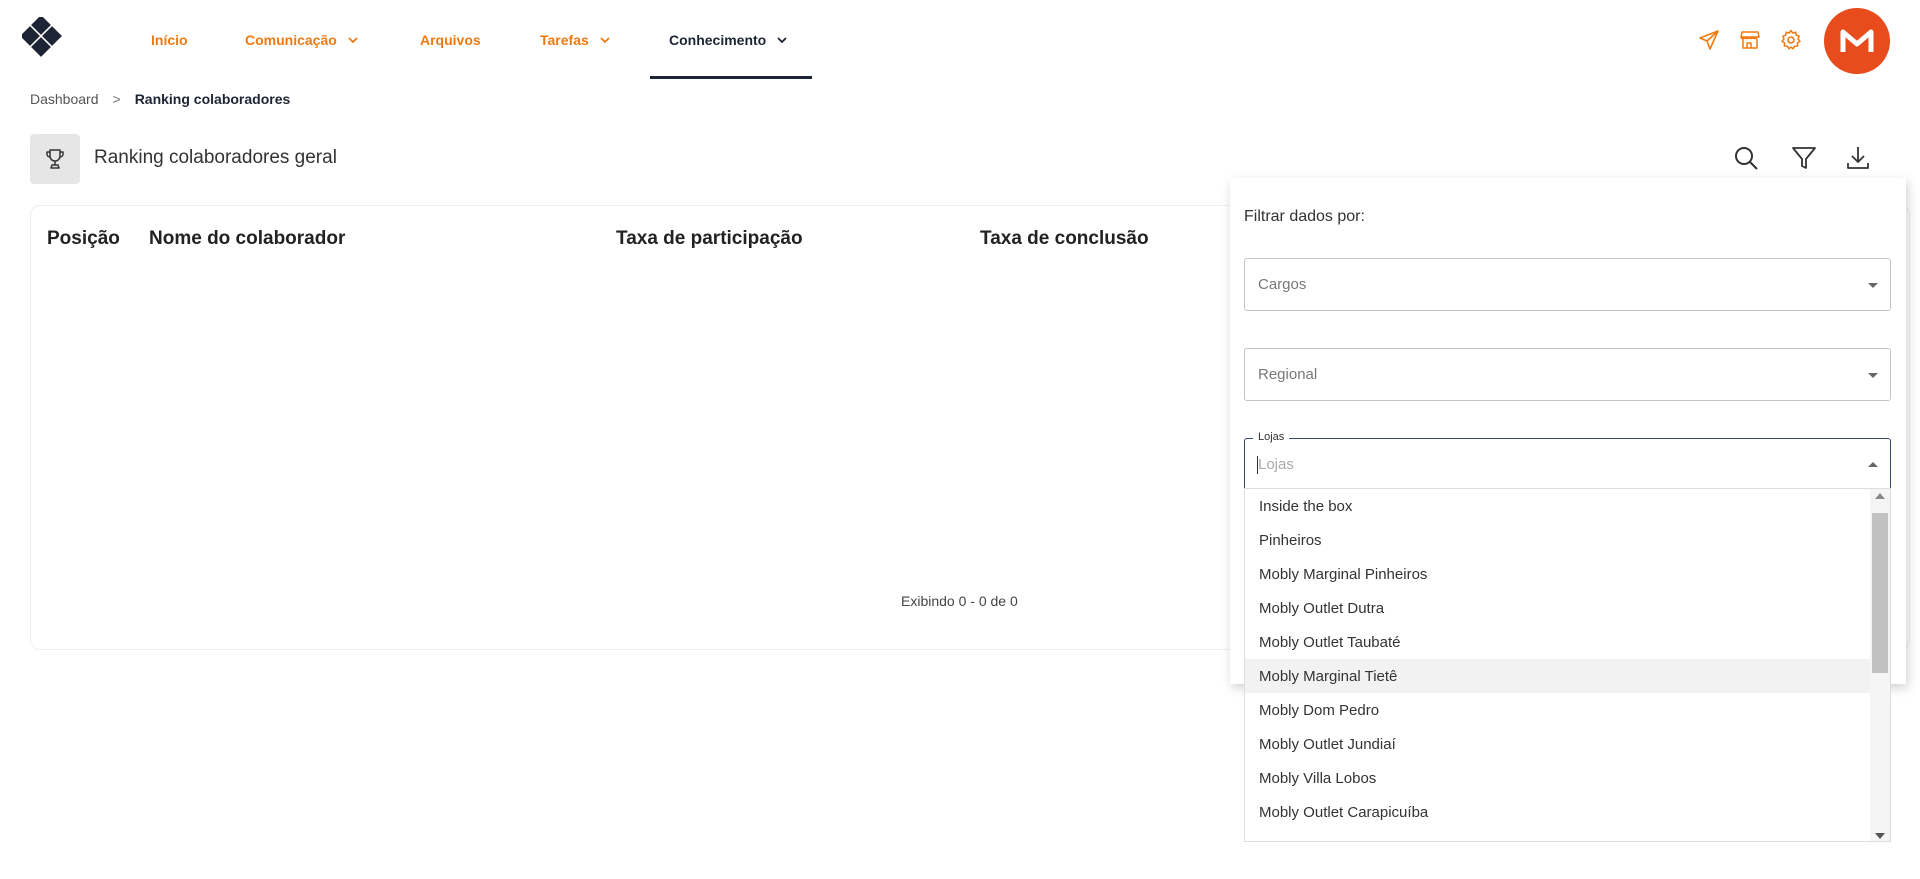 The height and width of the screenshot is (879, 1920). Describe the element at coordinates (45, 40) in the screenshot. I see `company-logo` at that location.